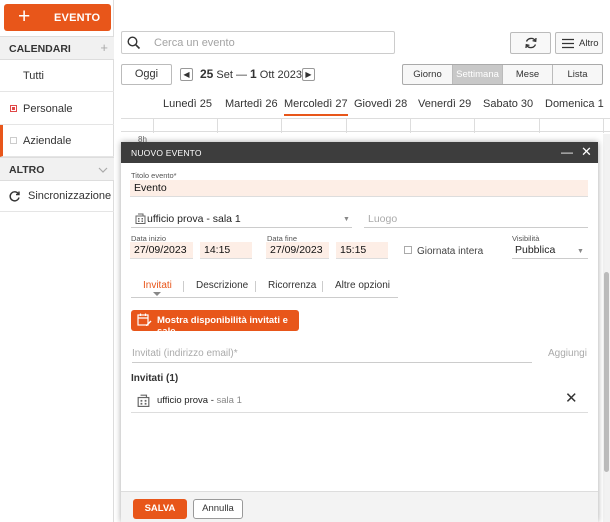 The width and height of the screenshot is (610, 522). I want to click on room-select: ufficio prova - sala 1, so click(241, 219).